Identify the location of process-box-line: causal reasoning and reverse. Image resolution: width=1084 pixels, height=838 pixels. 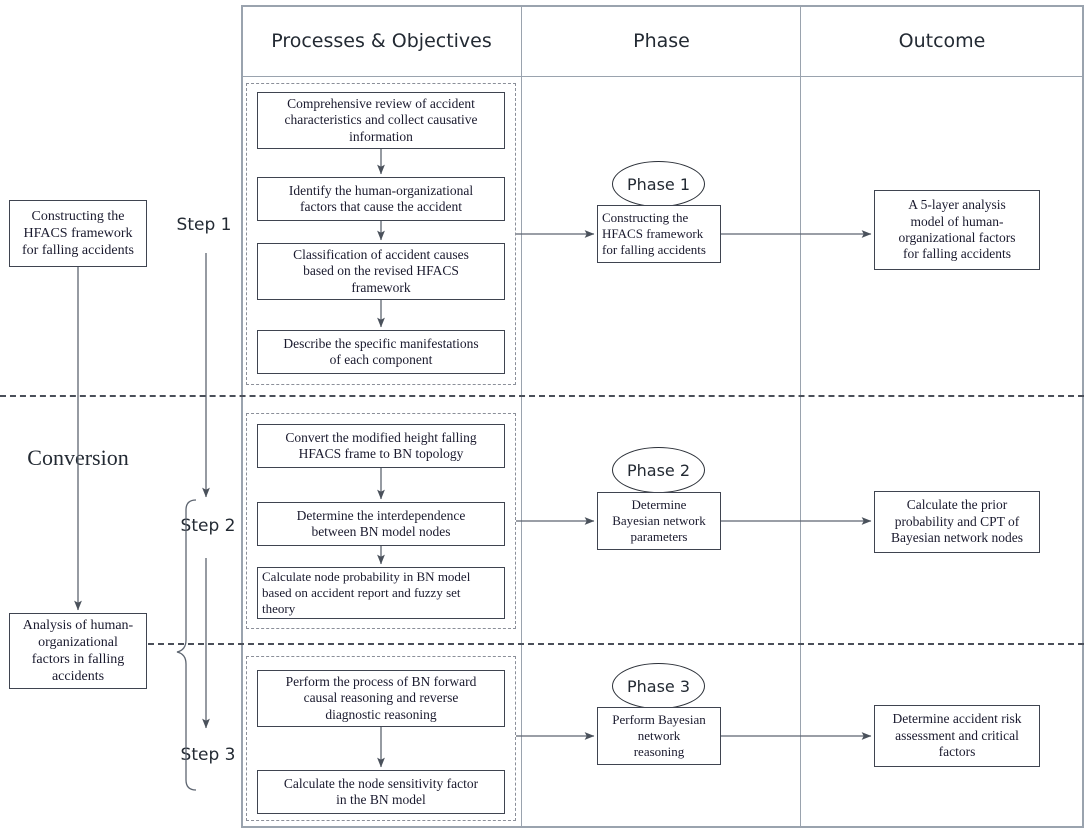
(381, 698).